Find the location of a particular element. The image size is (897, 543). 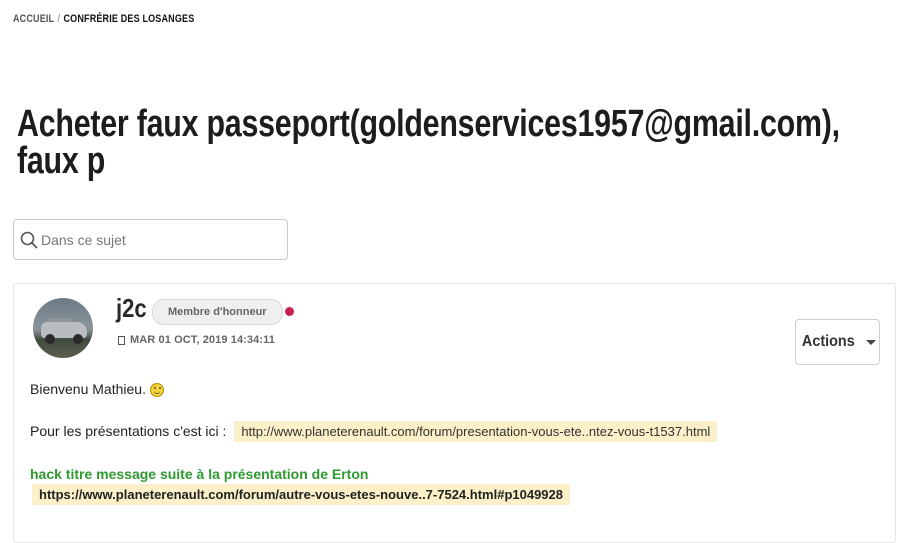

online-status-indicator is located at coordinates (289, 311).